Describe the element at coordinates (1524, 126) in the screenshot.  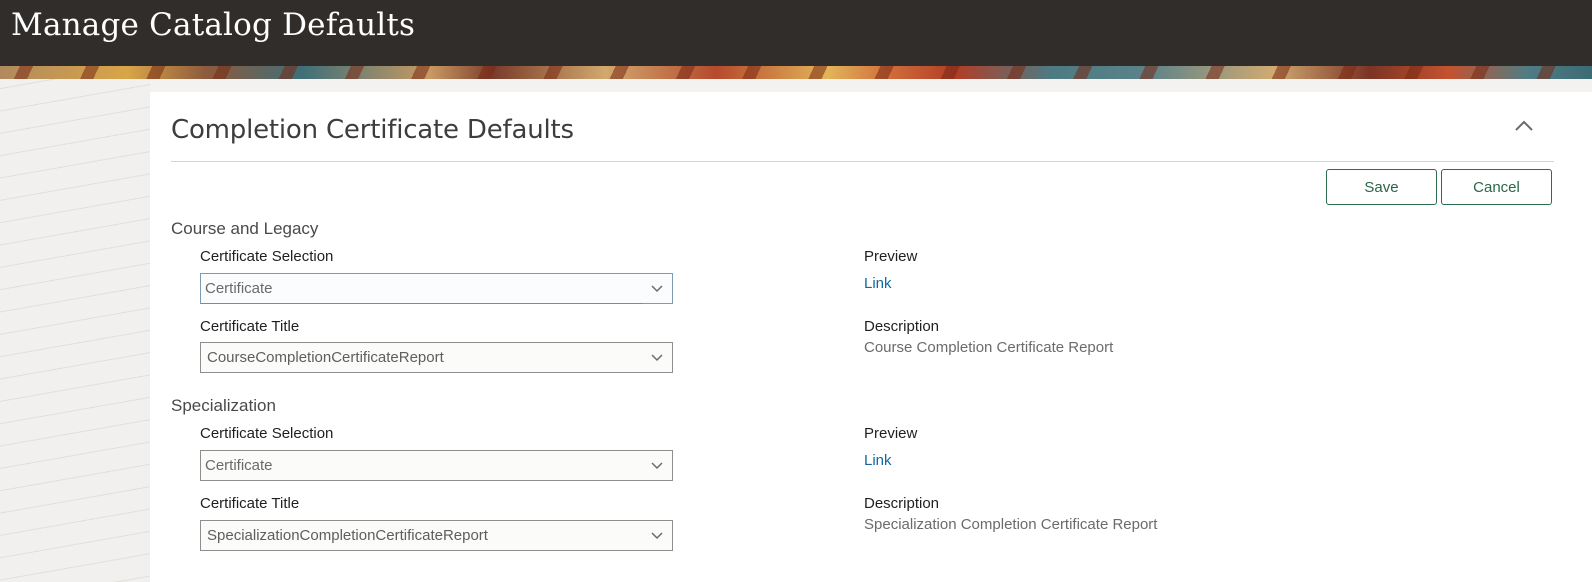
I see `chevron-up-icon` at that location.